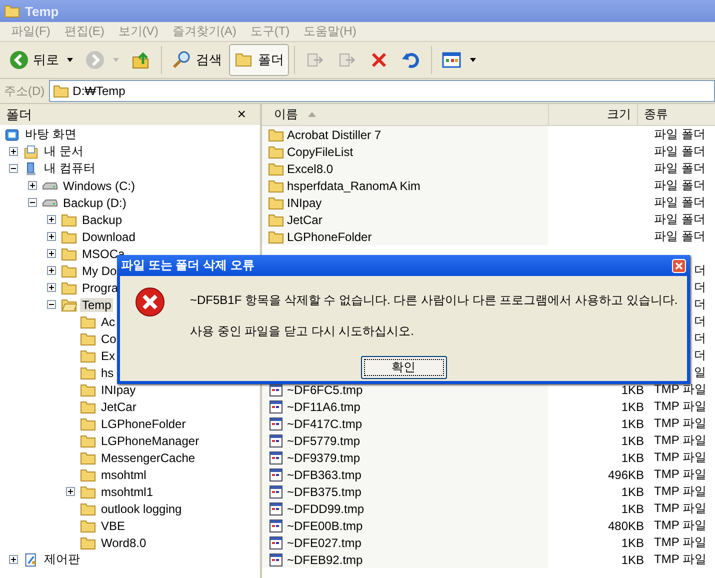 This screenshot has width=715, height=578. Describe the element at coordinates (310, 169) in the screenshot. I see `file-name: Excel8.0` at that location.